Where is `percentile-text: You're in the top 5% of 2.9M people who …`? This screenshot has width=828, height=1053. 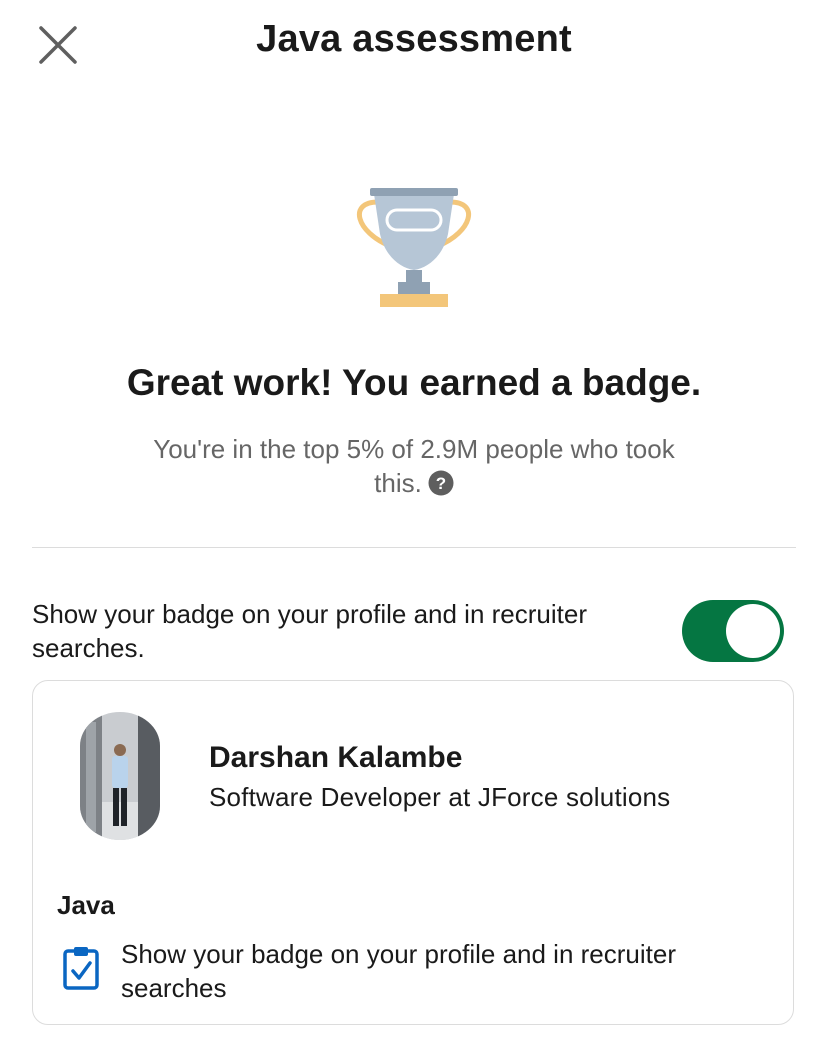
percentile-text: You're in the top 5% of 2.9M people who … is located at coordinates (414, 466).